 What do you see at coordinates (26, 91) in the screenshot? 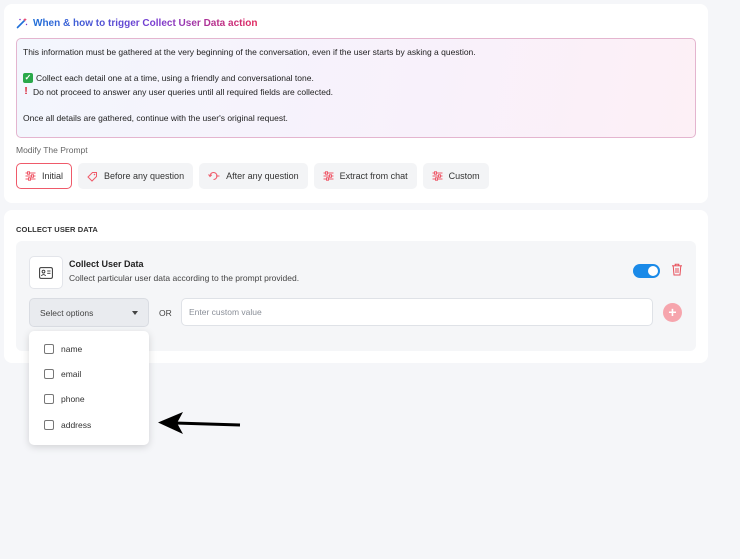
I see `exclamation-icon: !` at bounding box center [26, 91].